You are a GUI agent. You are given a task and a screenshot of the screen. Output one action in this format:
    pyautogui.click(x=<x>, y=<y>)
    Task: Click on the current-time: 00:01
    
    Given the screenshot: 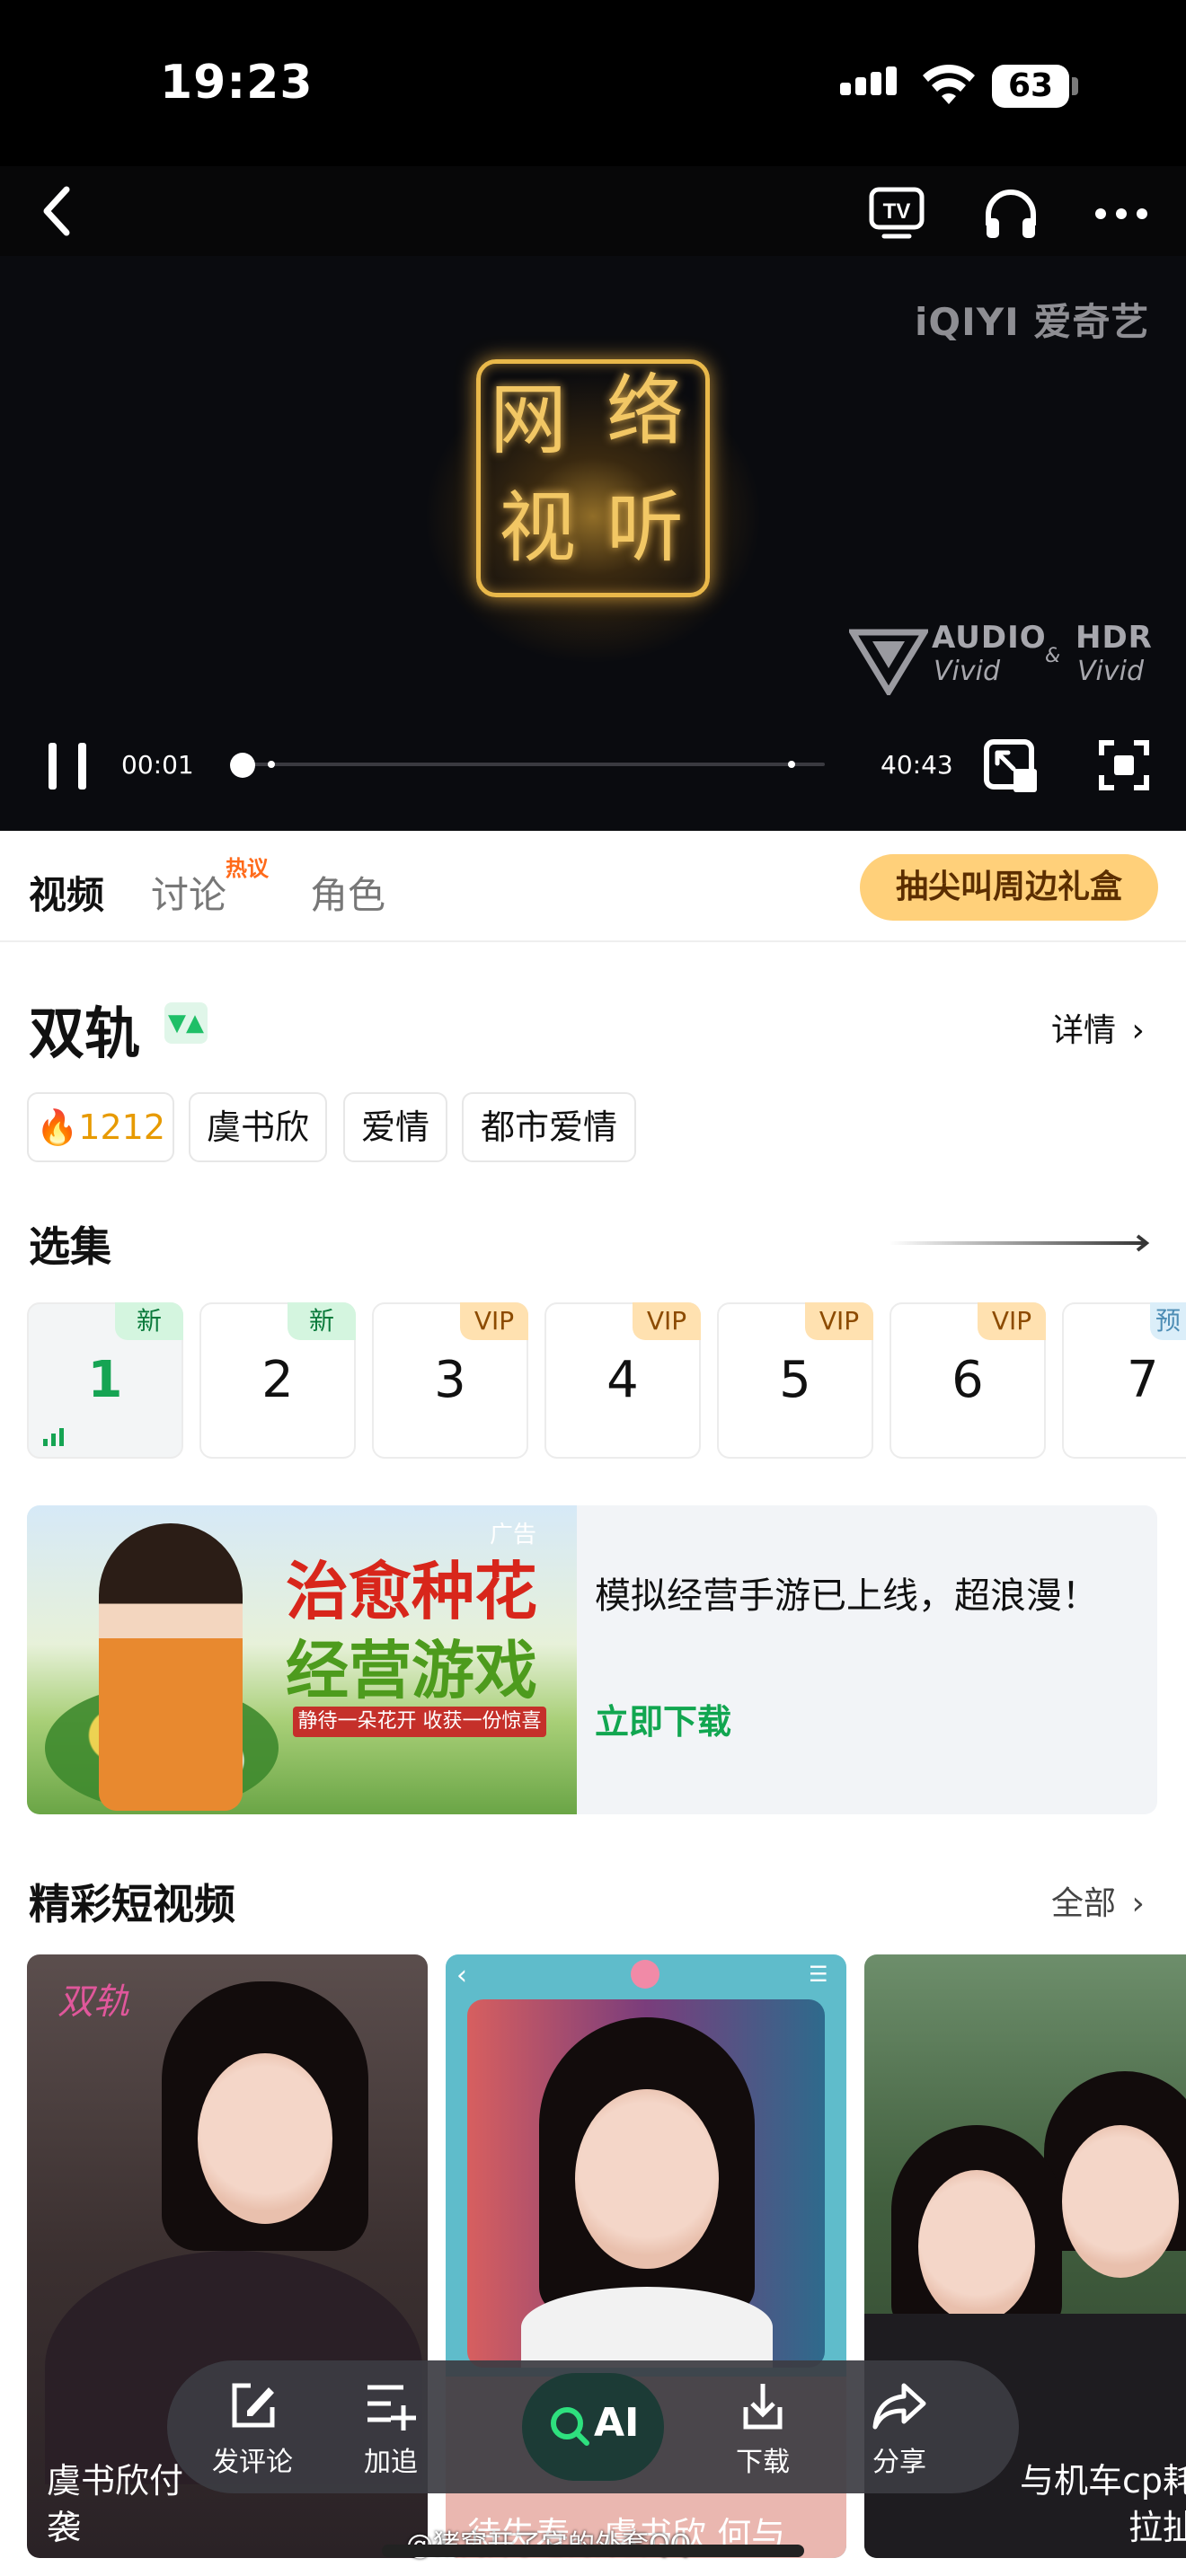 What is the action you would take?
    pyautogui.click(x=157, y=765)
    